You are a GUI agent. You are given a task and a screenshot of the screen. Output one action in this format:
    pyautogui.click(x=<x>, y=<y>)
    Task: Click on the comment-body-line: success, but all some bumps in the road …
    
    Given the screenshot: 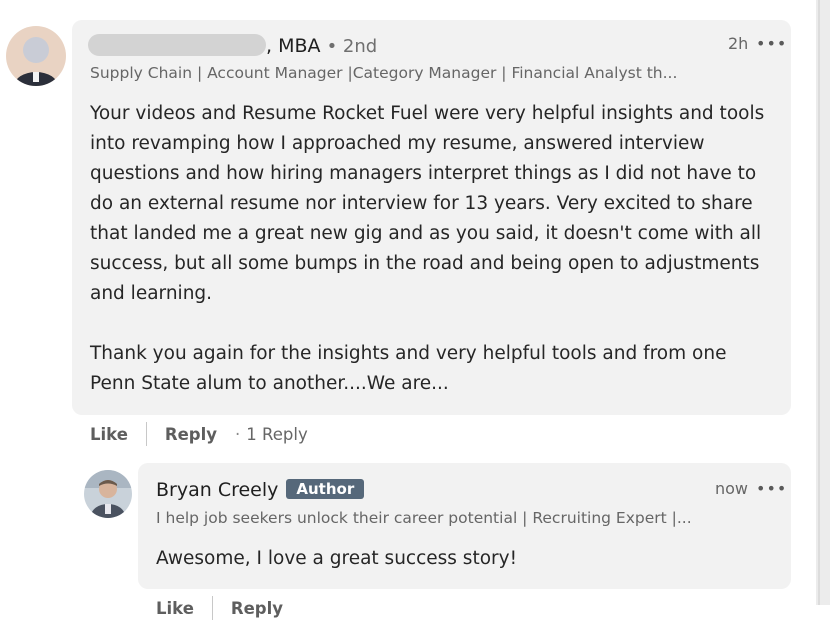 What is the action you would take?
    pyautogui.click(x=425, y=263)
    